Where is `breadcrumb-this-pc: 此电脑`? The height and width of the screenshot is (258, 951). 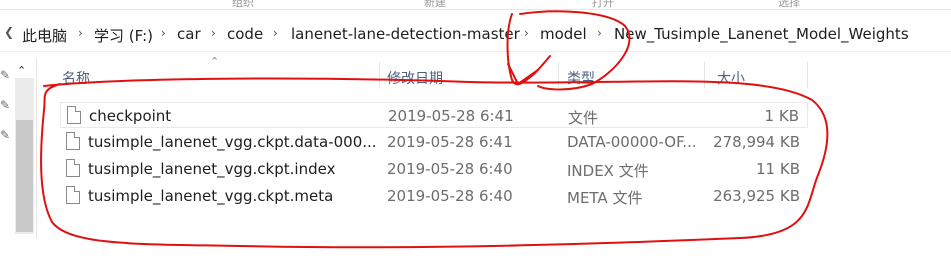 breadcrumb-this-pc: 此电脑 is located at coordinates (44, 35).